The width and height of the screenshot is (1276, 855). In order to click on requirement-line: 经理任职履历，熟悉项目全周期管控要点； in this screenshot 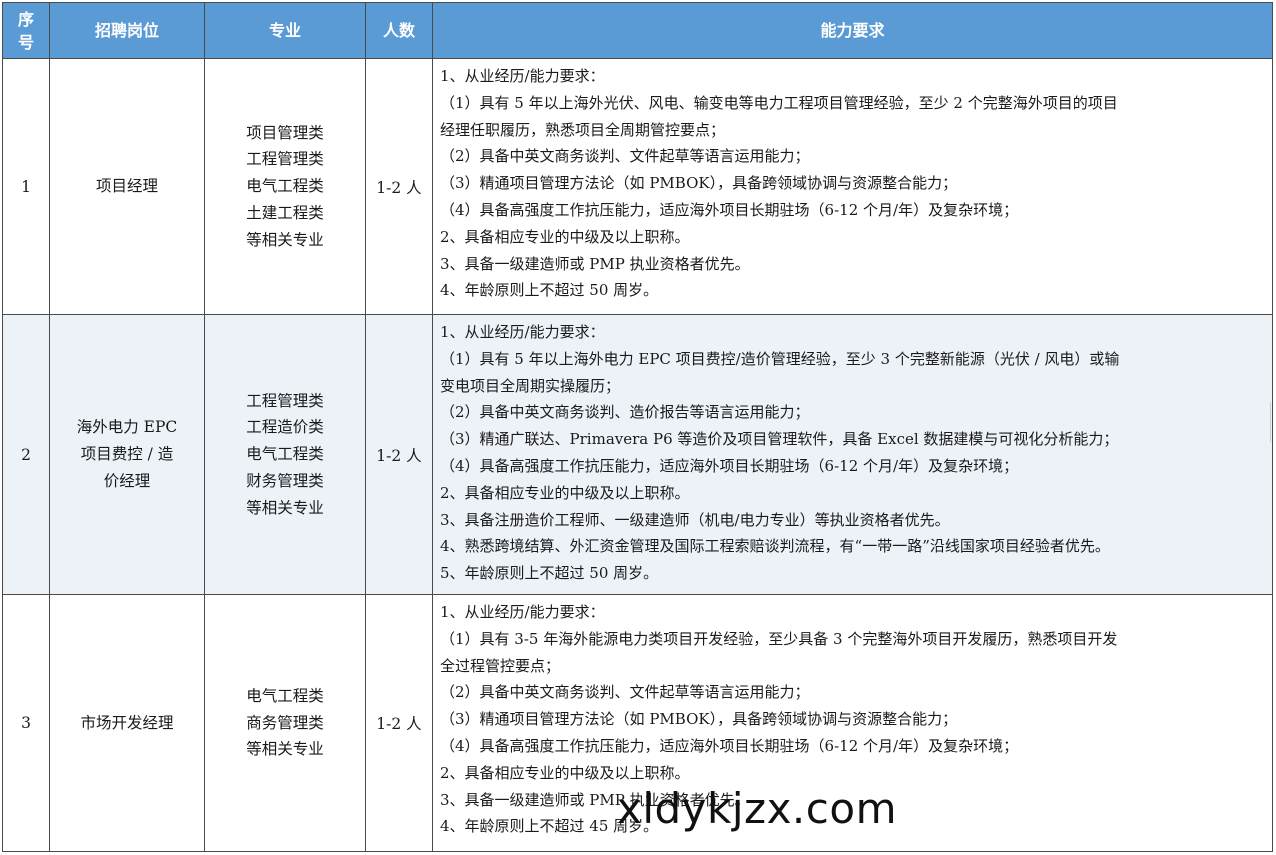, I will do `click(583, 129)`.